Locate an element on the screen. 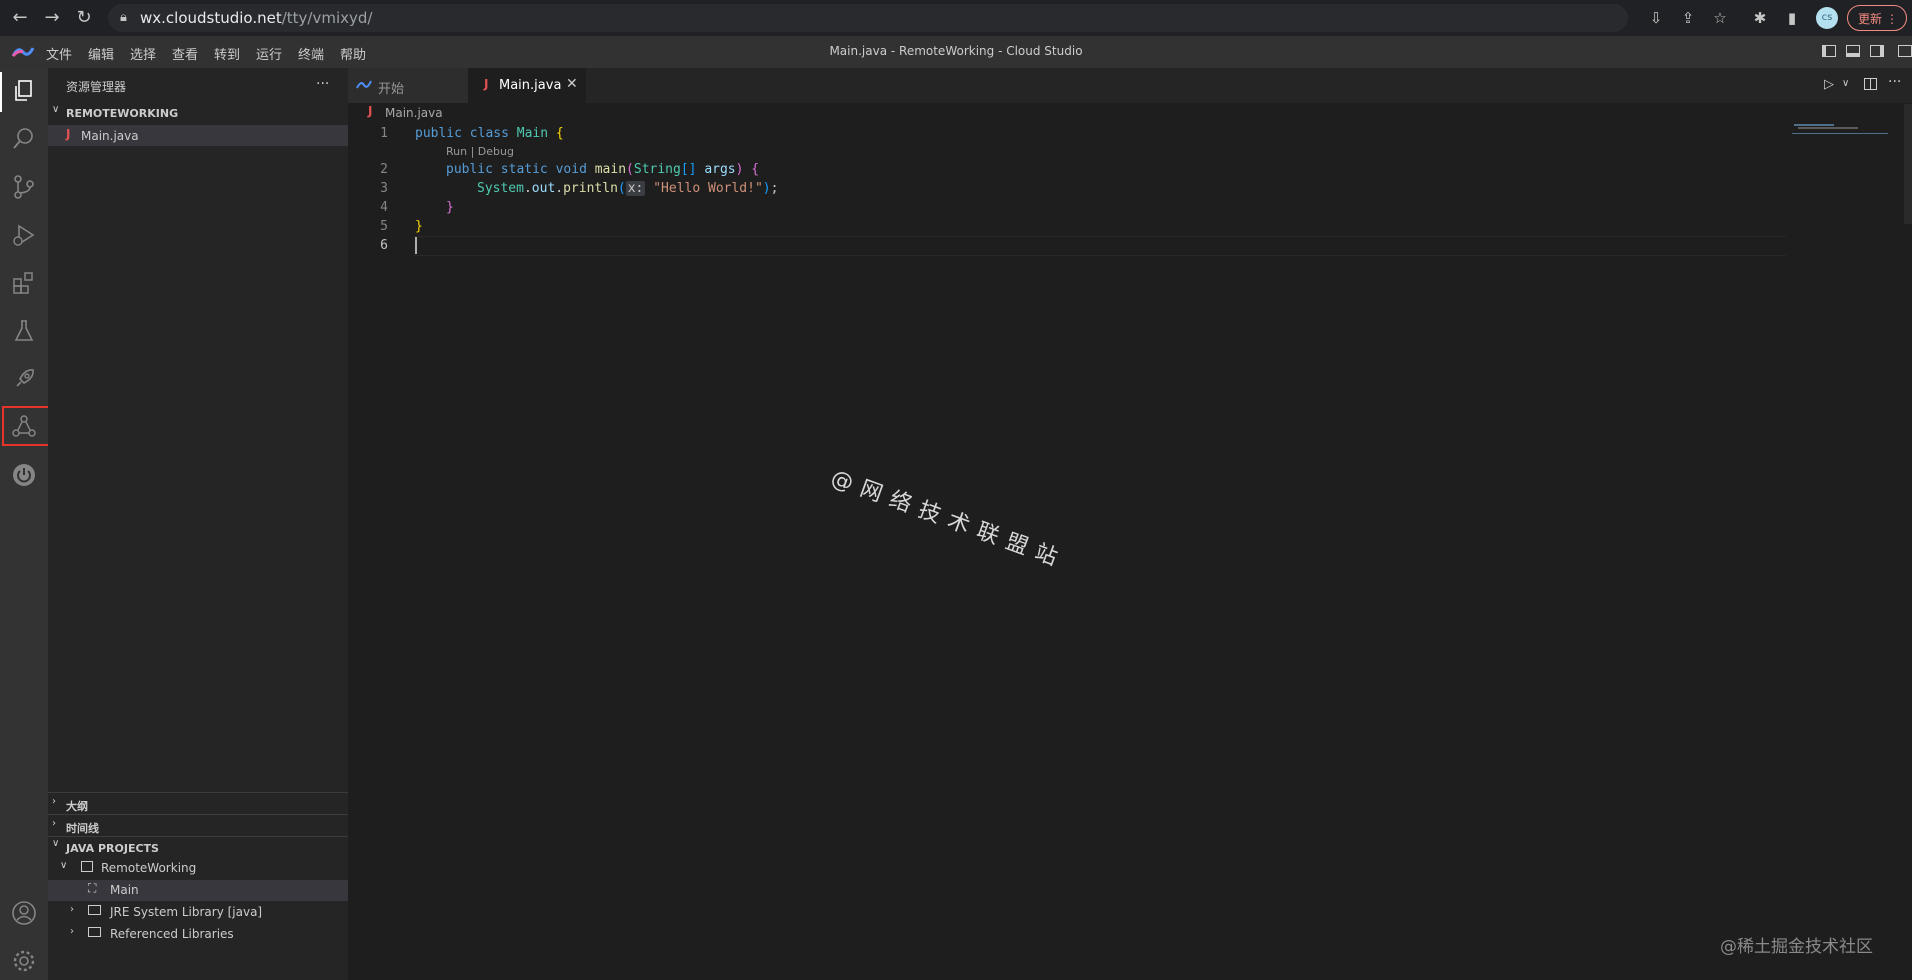 The image size is (1912, 980). close-icon: ✕ is located at coordinates (572, 84).